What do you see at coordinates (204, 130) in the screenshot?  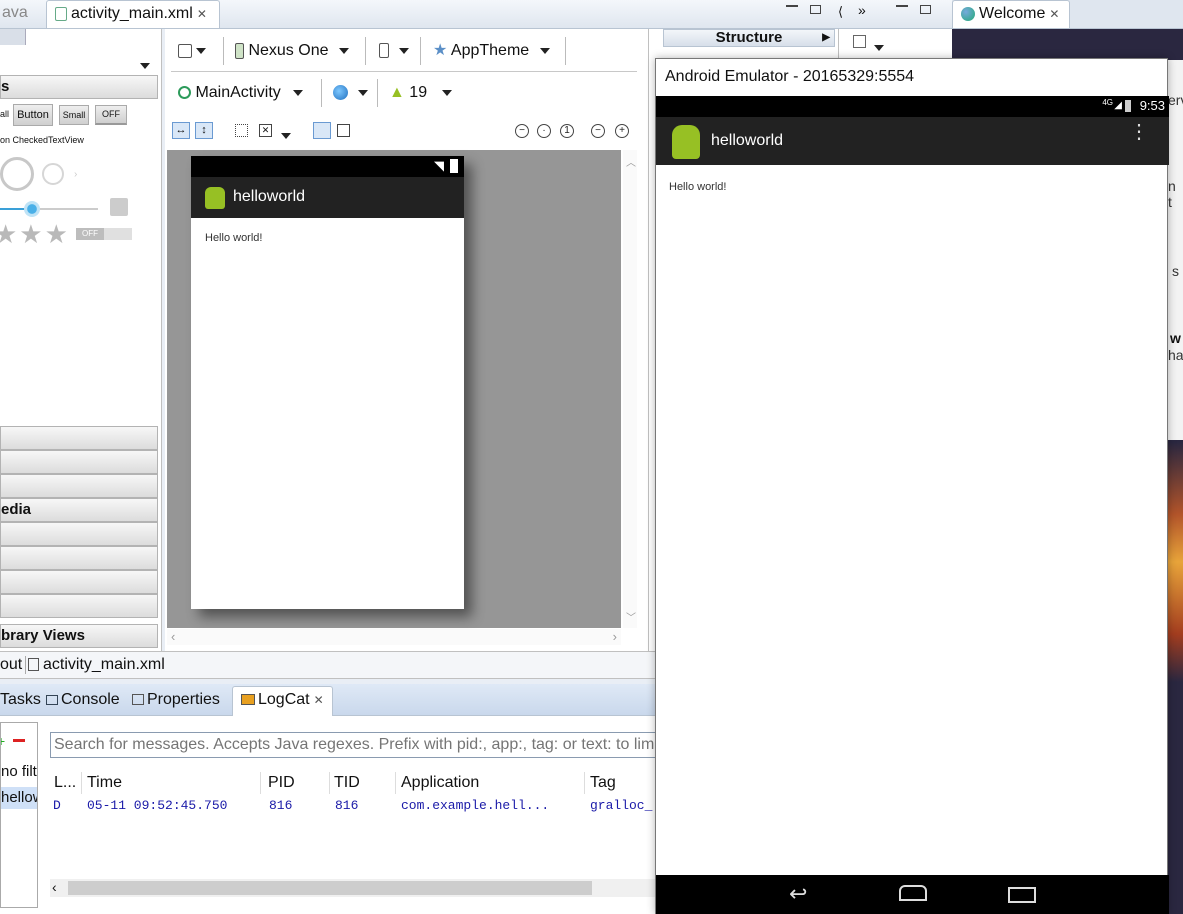 I see `toggle-fill-height-icon: ↕` at bounding box center [204, 130].